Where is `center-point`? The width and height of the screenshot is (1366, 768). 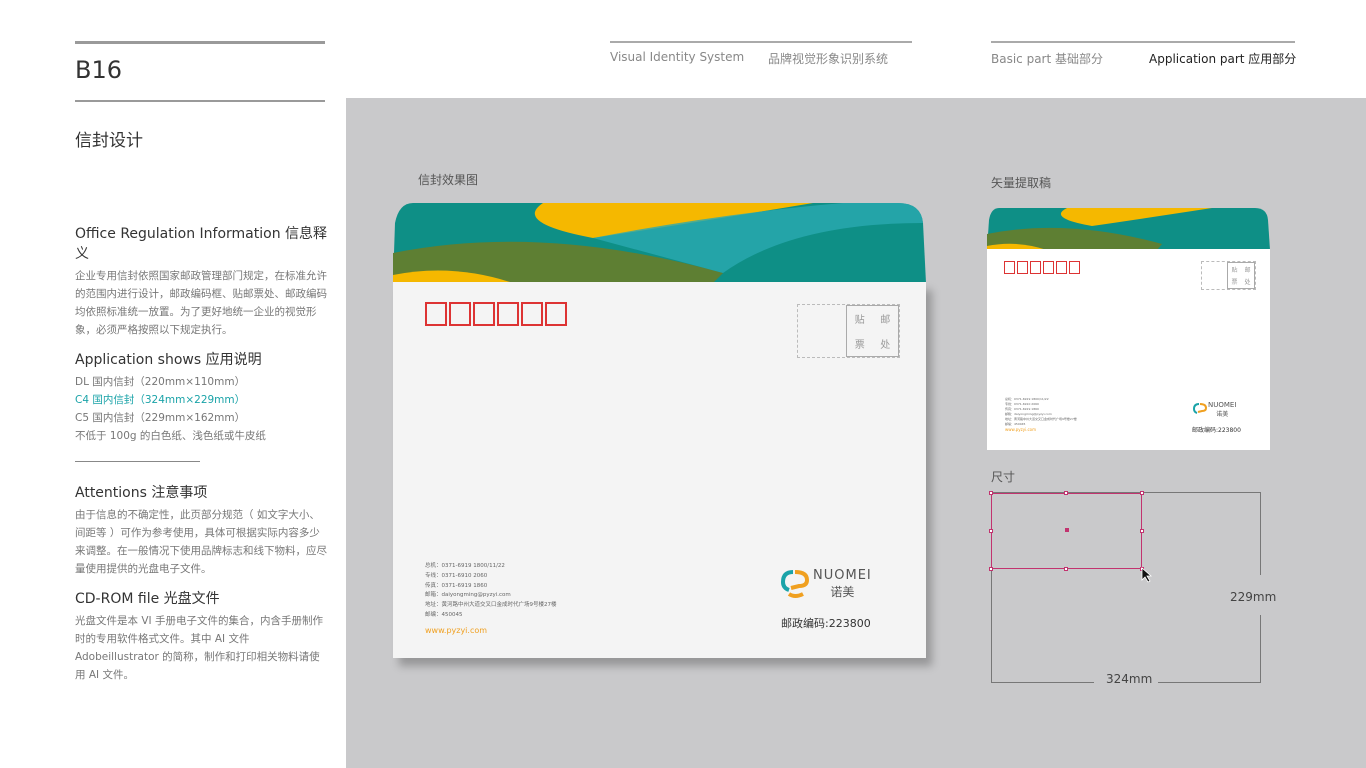
center-point is located at coordinates (1067, 530).